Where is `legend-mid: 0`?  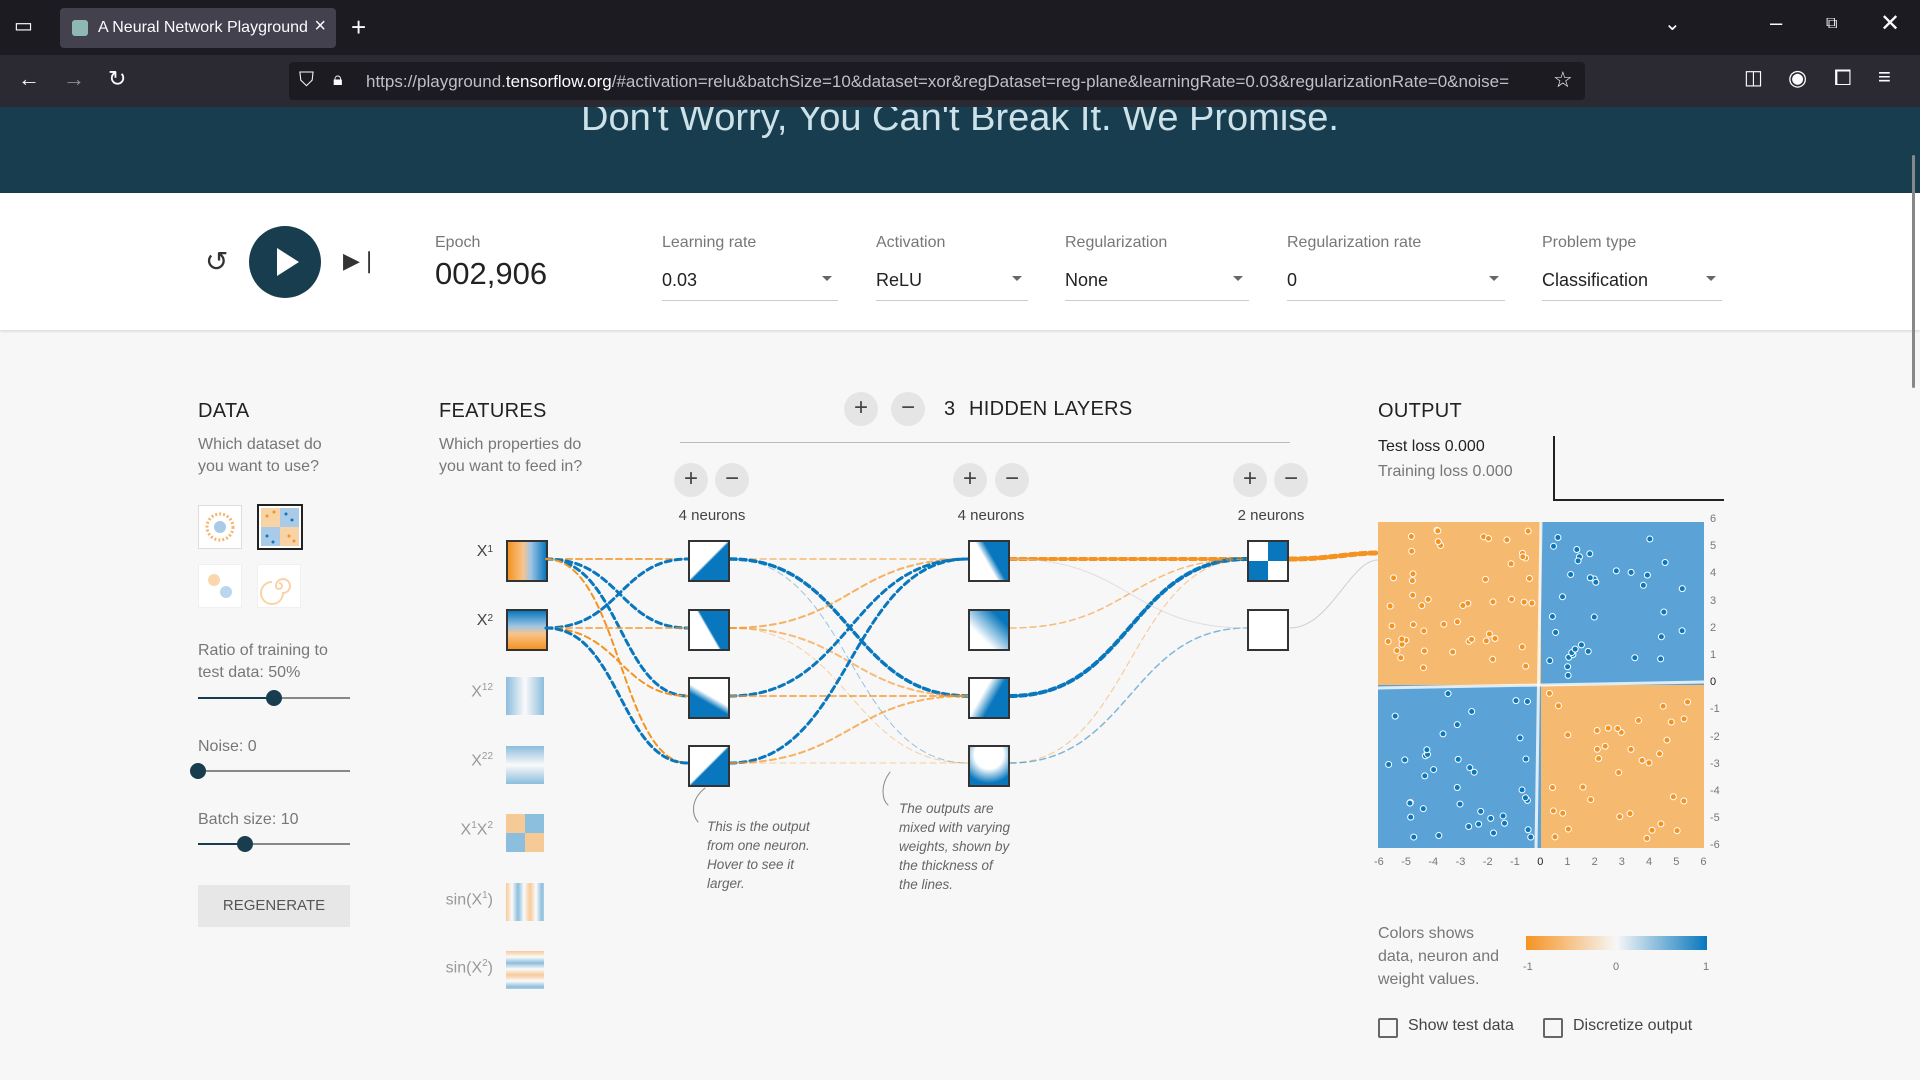
legend-mid: 0 is located at coordinates (1616, 967).